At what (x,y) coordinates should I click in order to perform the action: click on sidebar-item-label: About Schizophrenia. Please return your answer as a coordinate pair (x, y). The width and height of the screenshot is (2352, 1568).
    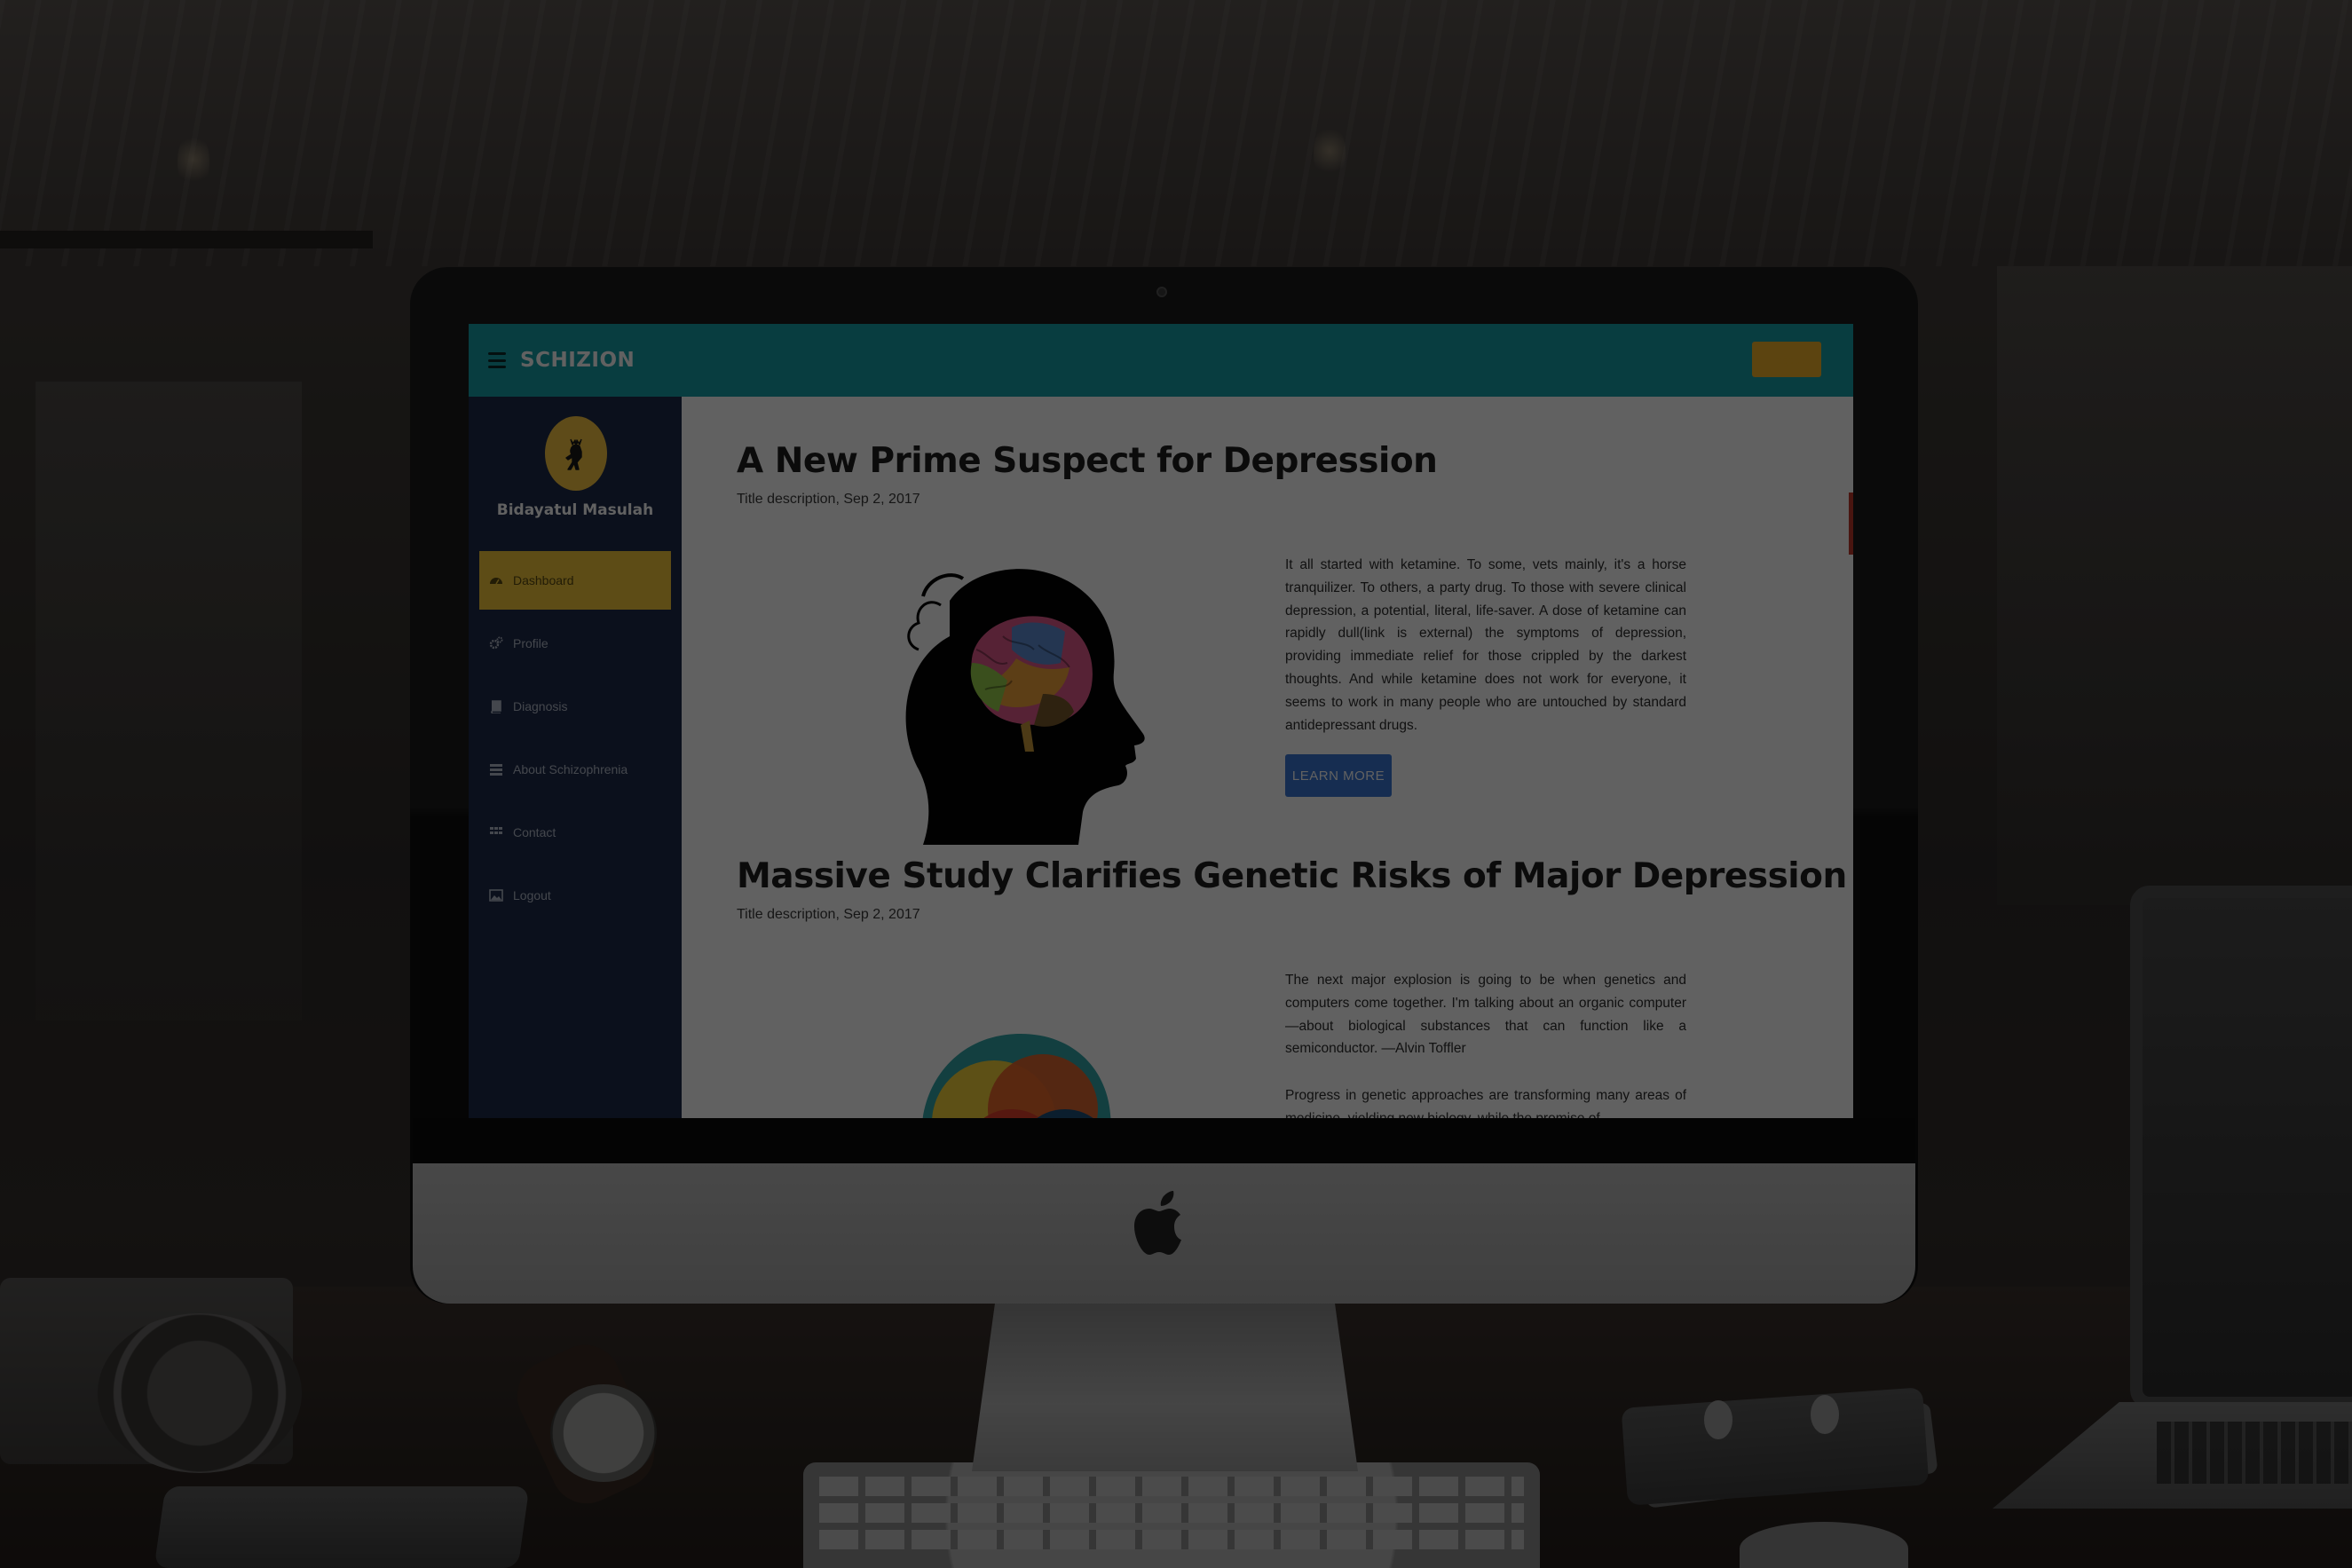
    Looking at the image, I should click on (570, 769).